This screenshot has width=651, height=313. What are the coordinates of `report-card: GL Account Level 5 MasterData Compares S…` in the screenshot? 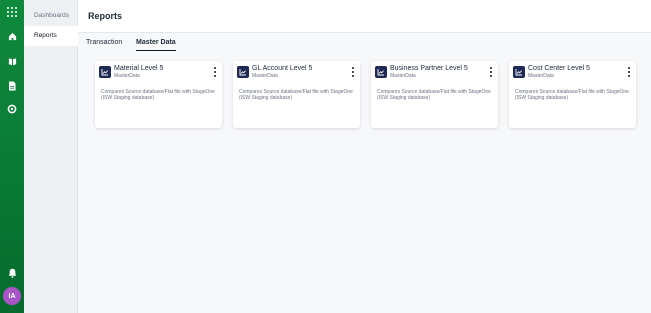 It's located at (296, 94).